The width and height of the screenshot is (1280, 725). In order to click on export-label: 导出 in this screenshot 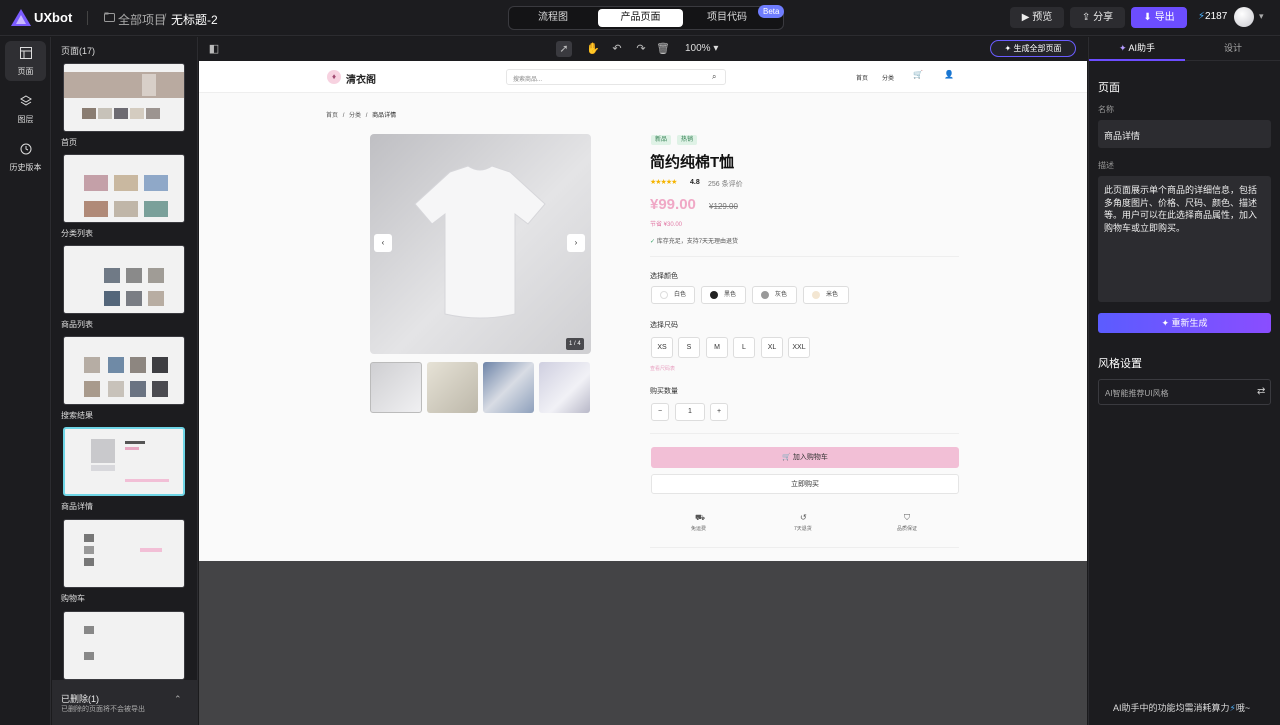, I will do `click(1164, 17)`.